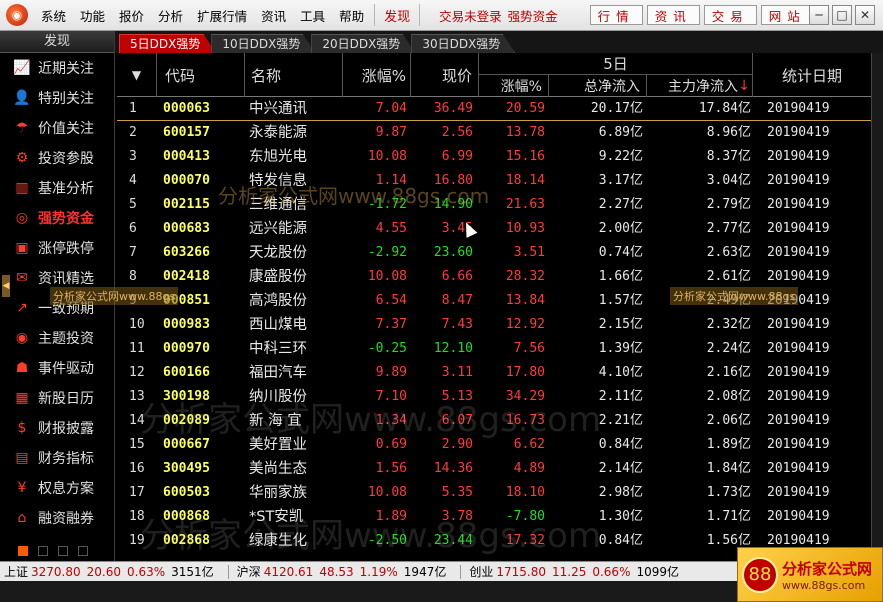  What do you see at coordinates (278, 205) in the screenshot?
I see `stock-name: 三维通信` at bounding box center [278, 205].